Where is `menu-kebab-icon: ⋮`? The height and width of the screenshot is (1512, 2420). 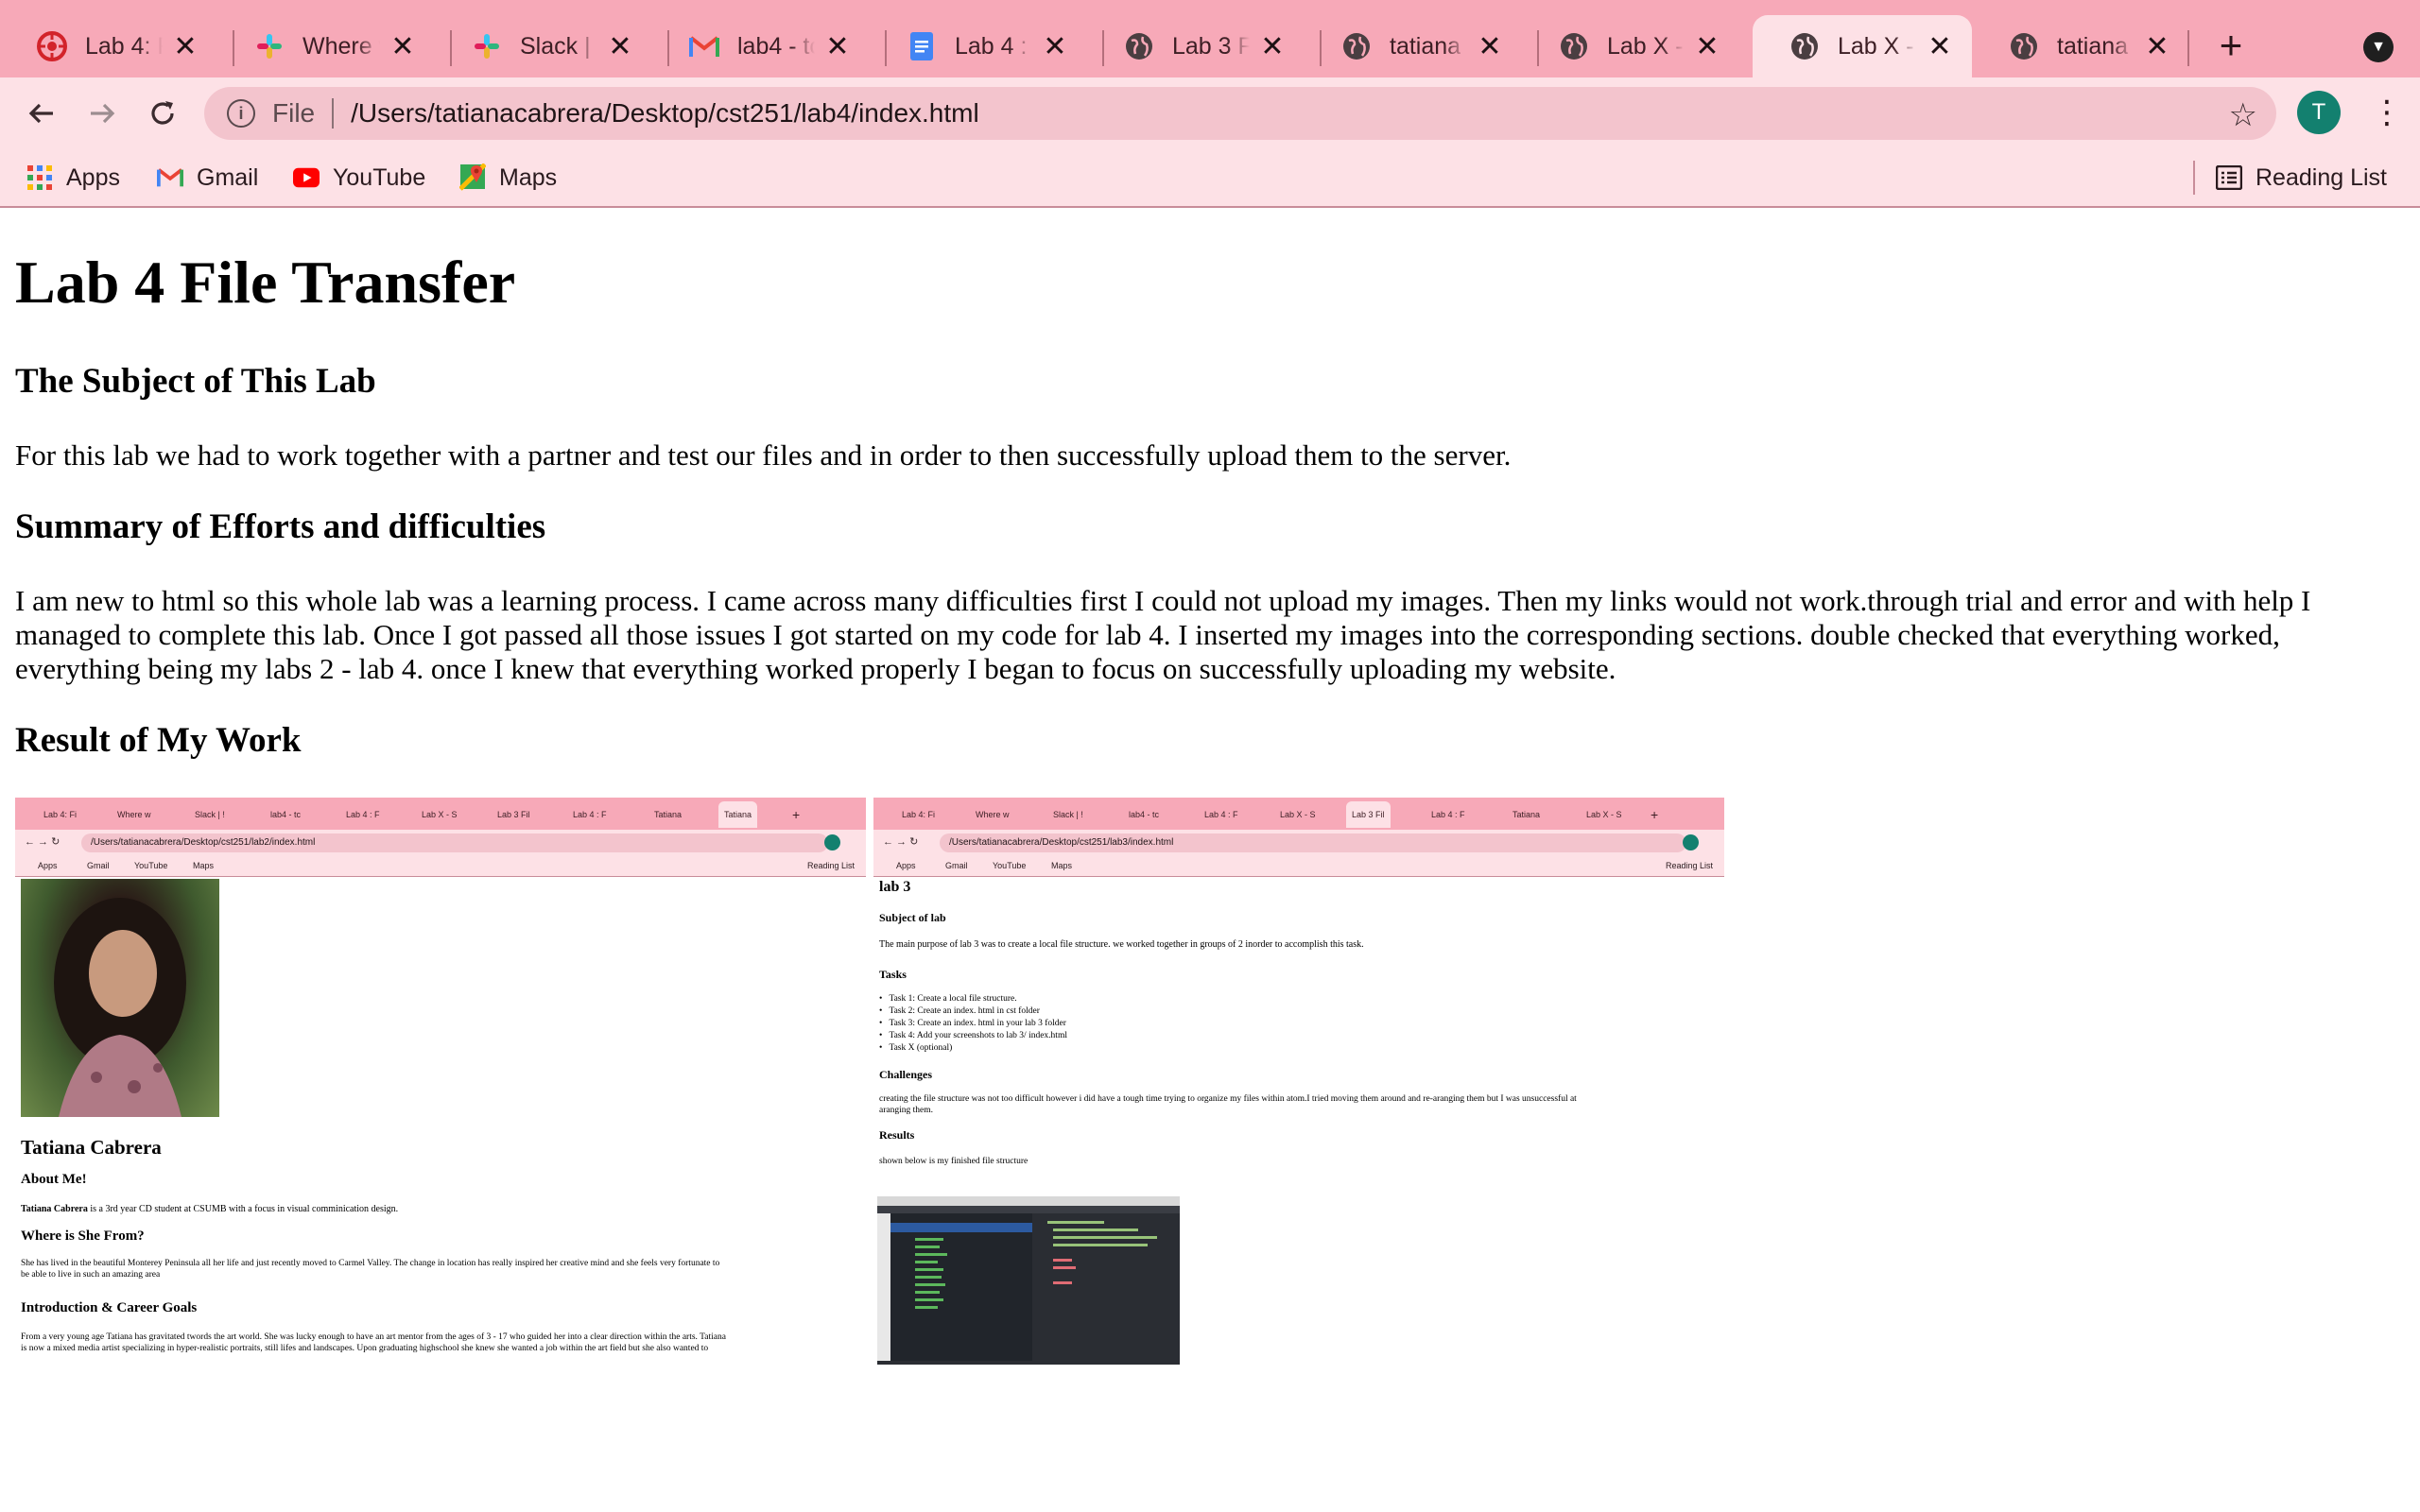 menu-kebab-icon: ⋮ is located at coordinates (2387, 112).